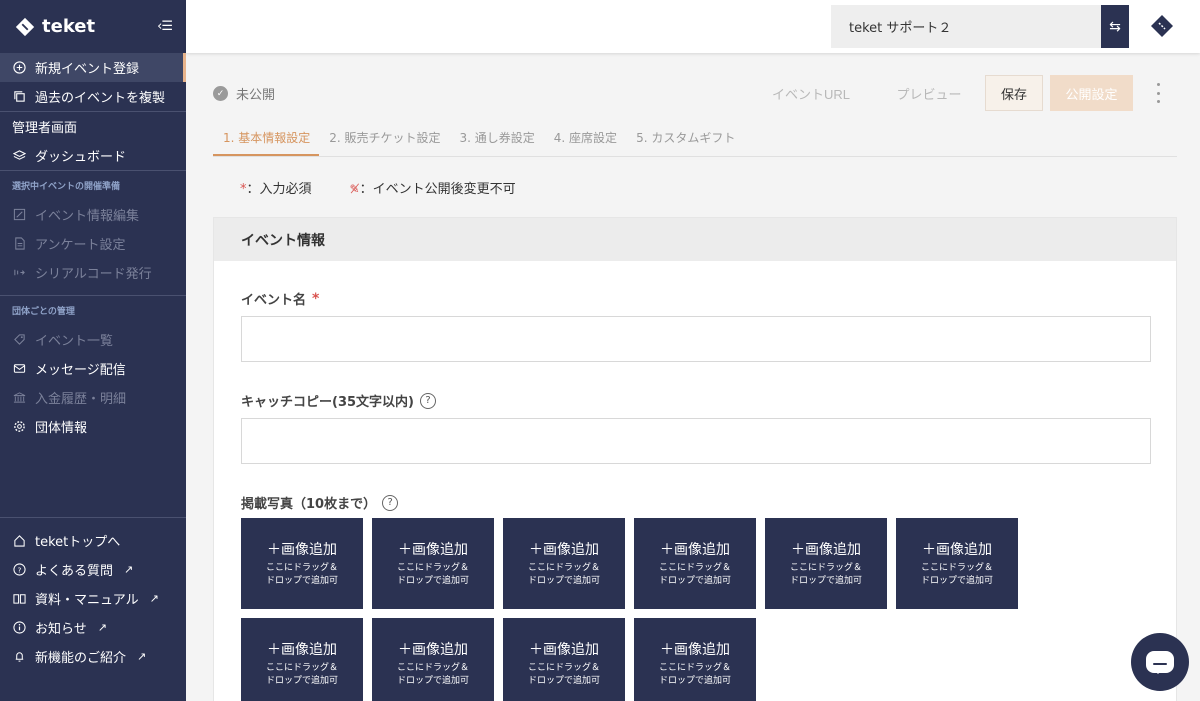 The height and width of the screenshot is (701, 1200). Describe the element at coordinates (93, 426) in the screenshot. I see `sidebar-item-org-info: 団体情報` at that location.